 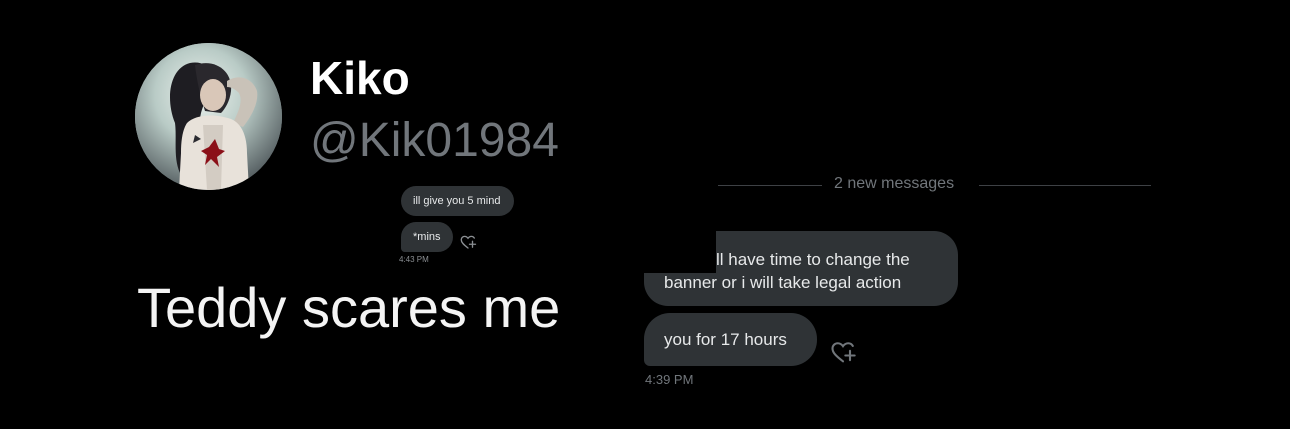 What do you see at coordinates (894, 183) in the screenshot?
I see `new-messages-divider: 2 new messages` at bounding box center [894, 183].